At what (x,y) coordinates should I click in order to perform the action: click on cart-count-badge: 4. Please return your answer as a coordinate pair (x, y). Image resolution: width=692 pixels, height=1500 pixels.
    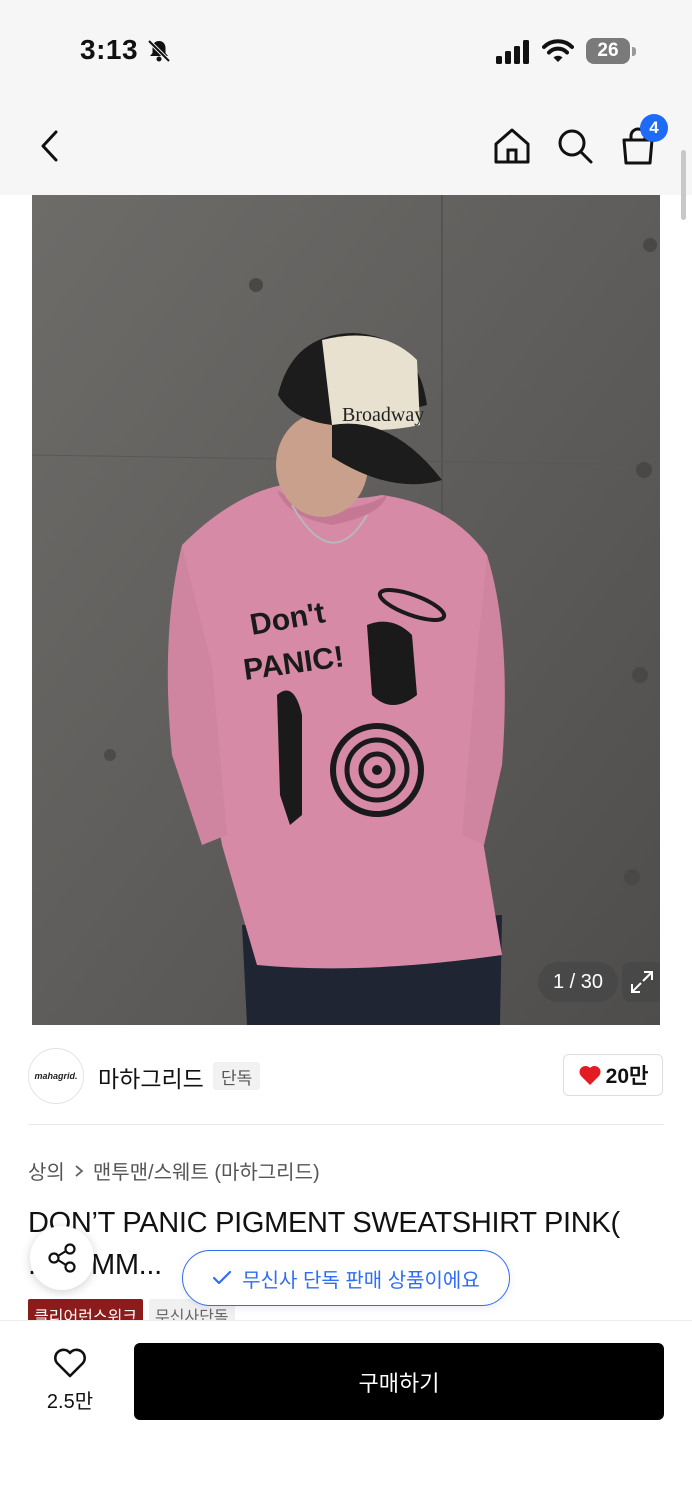
    Looking at the image, I should click on (654, 128).